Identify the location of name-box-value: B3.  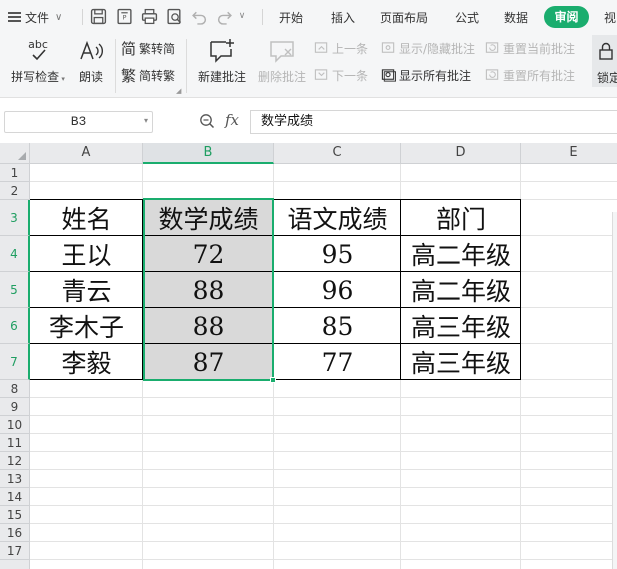
(78, 121).